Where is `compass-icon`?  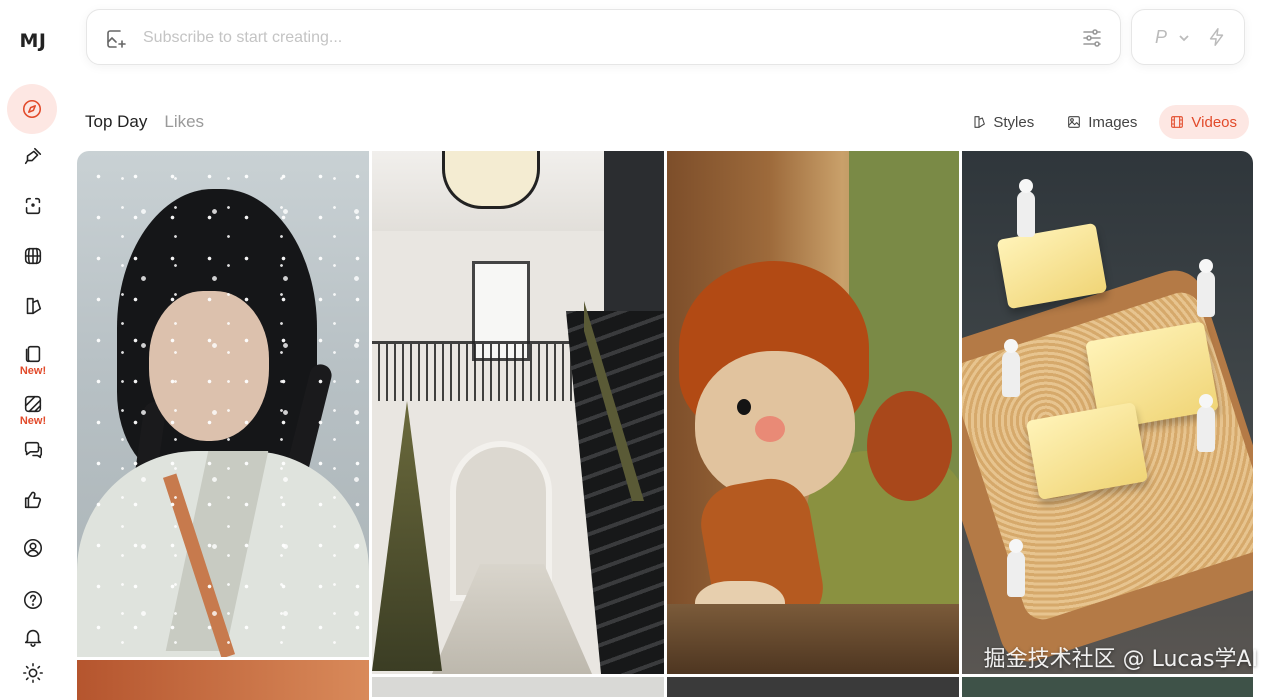 compass-icon is located at coordinates (32, 109).